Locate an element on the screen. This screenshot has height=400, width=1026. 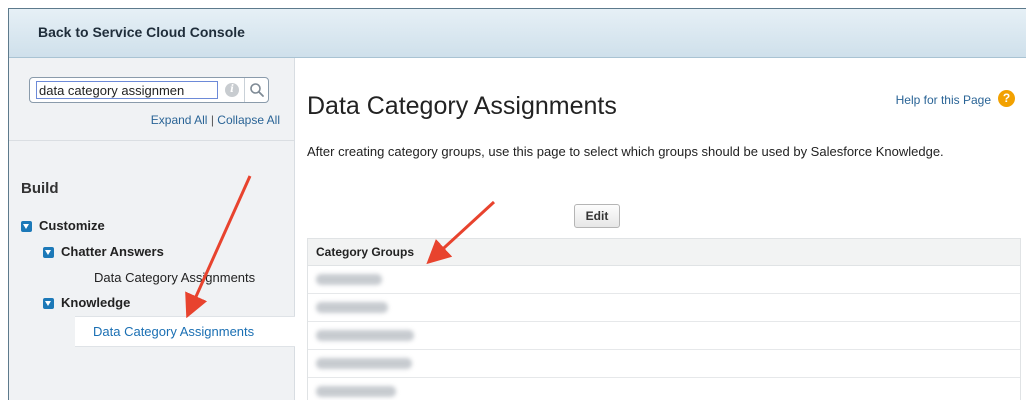
quick-find-input is located at coordinates (127, 90).